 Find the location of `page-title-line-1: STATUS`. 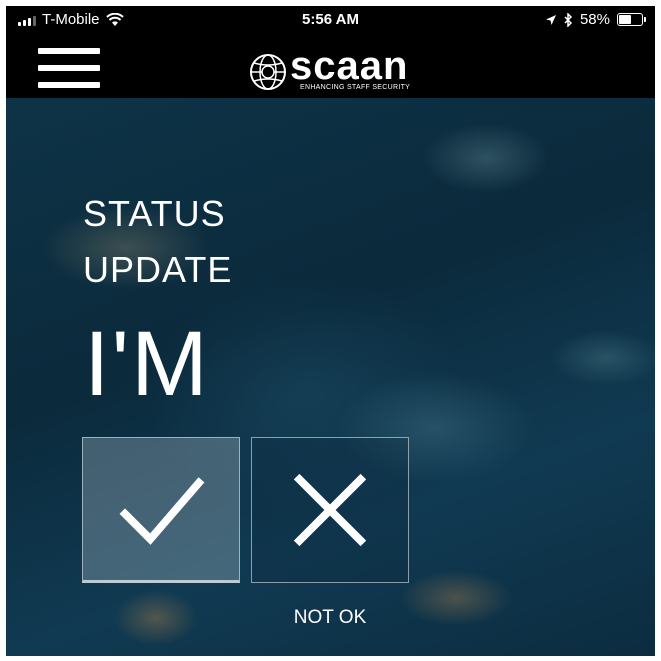

page-title-line-1: STATUS is located at coordinates (154, 213).